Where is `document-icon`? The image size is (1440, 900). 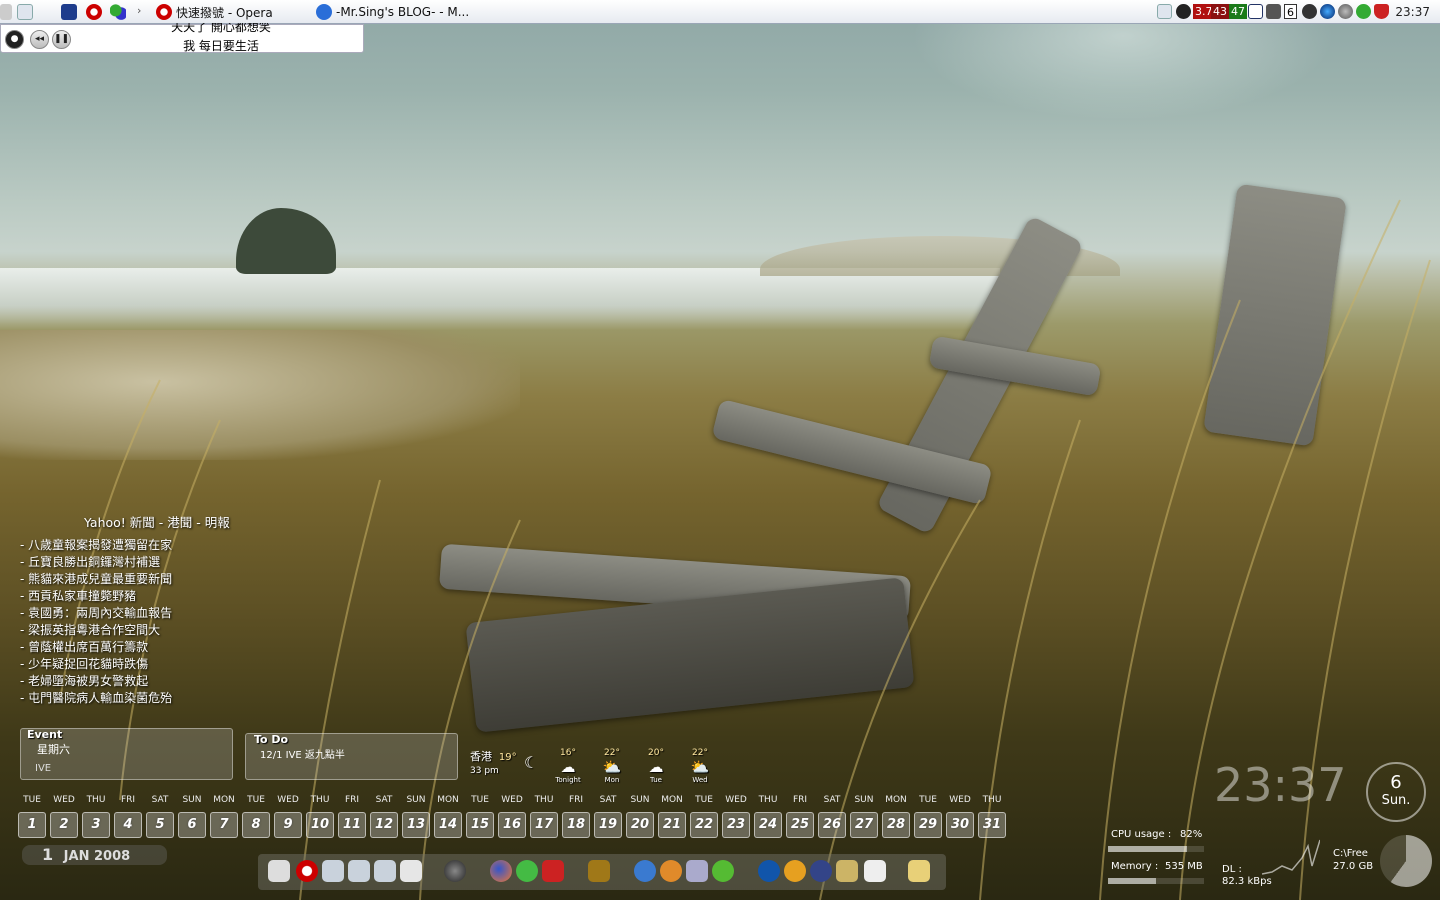 document-icon is located at coordinates (875, 871).